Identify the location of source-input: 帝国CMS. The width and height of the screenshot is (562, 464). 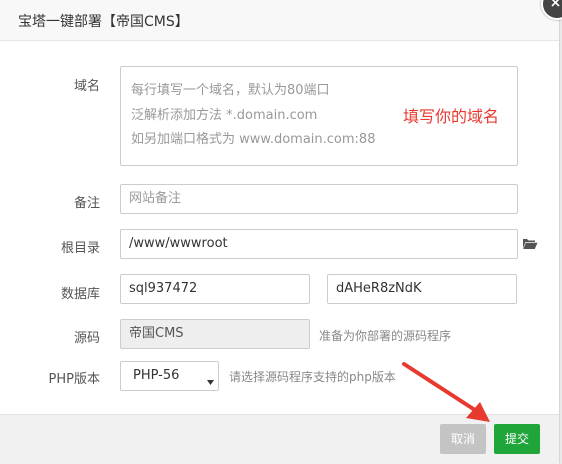
(215, 334).